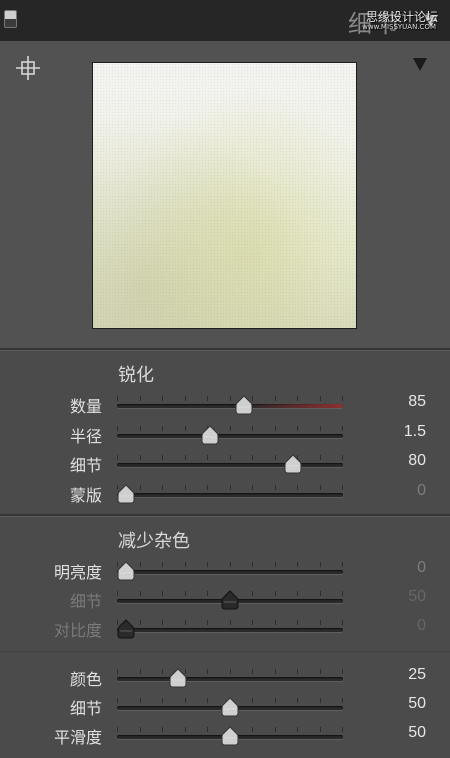 The width and height of the screenshot is (450, 758). What do you see at coordinates (10, 19) in the screenshot?
I see `solo-toggle-icon` at bounding box center [10, 19].